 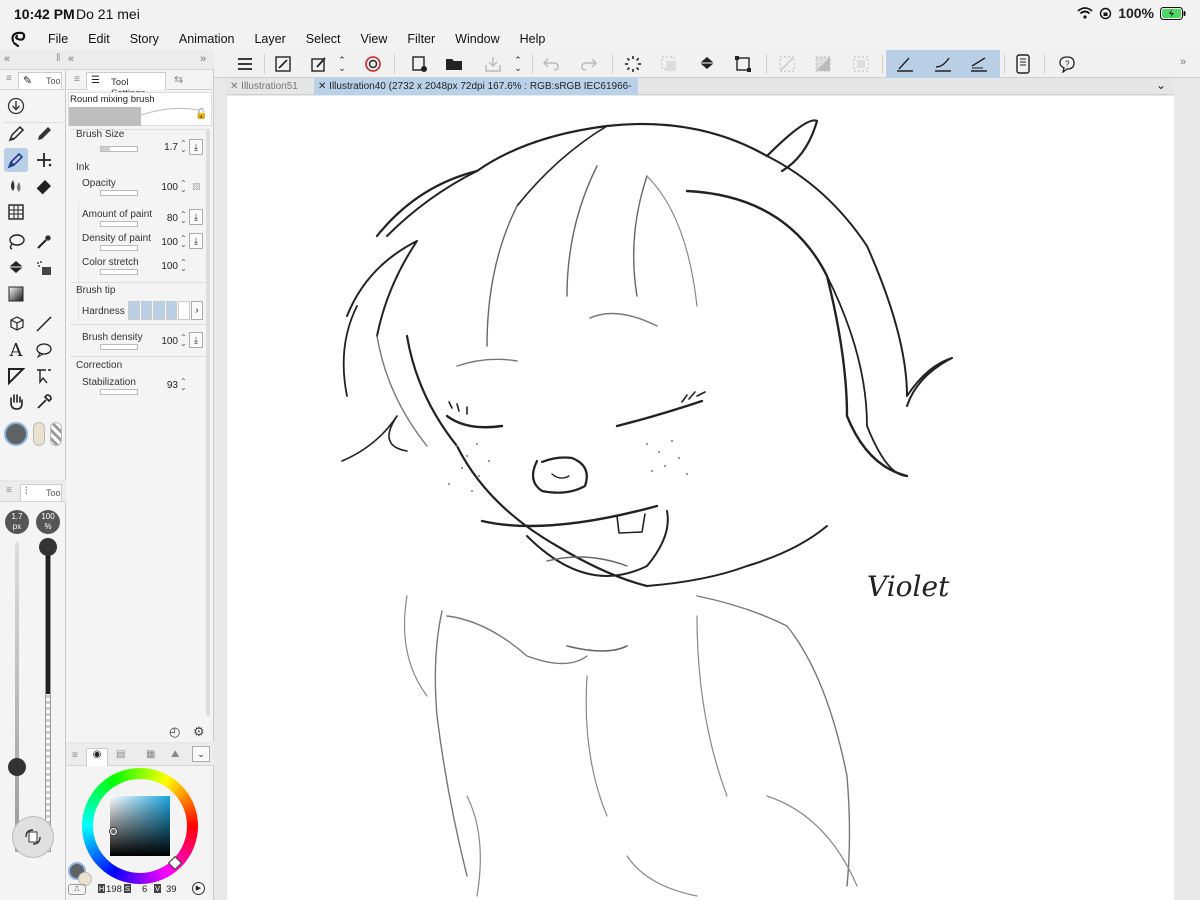 I want to click on crop-icon, so click(x=743, y=64).